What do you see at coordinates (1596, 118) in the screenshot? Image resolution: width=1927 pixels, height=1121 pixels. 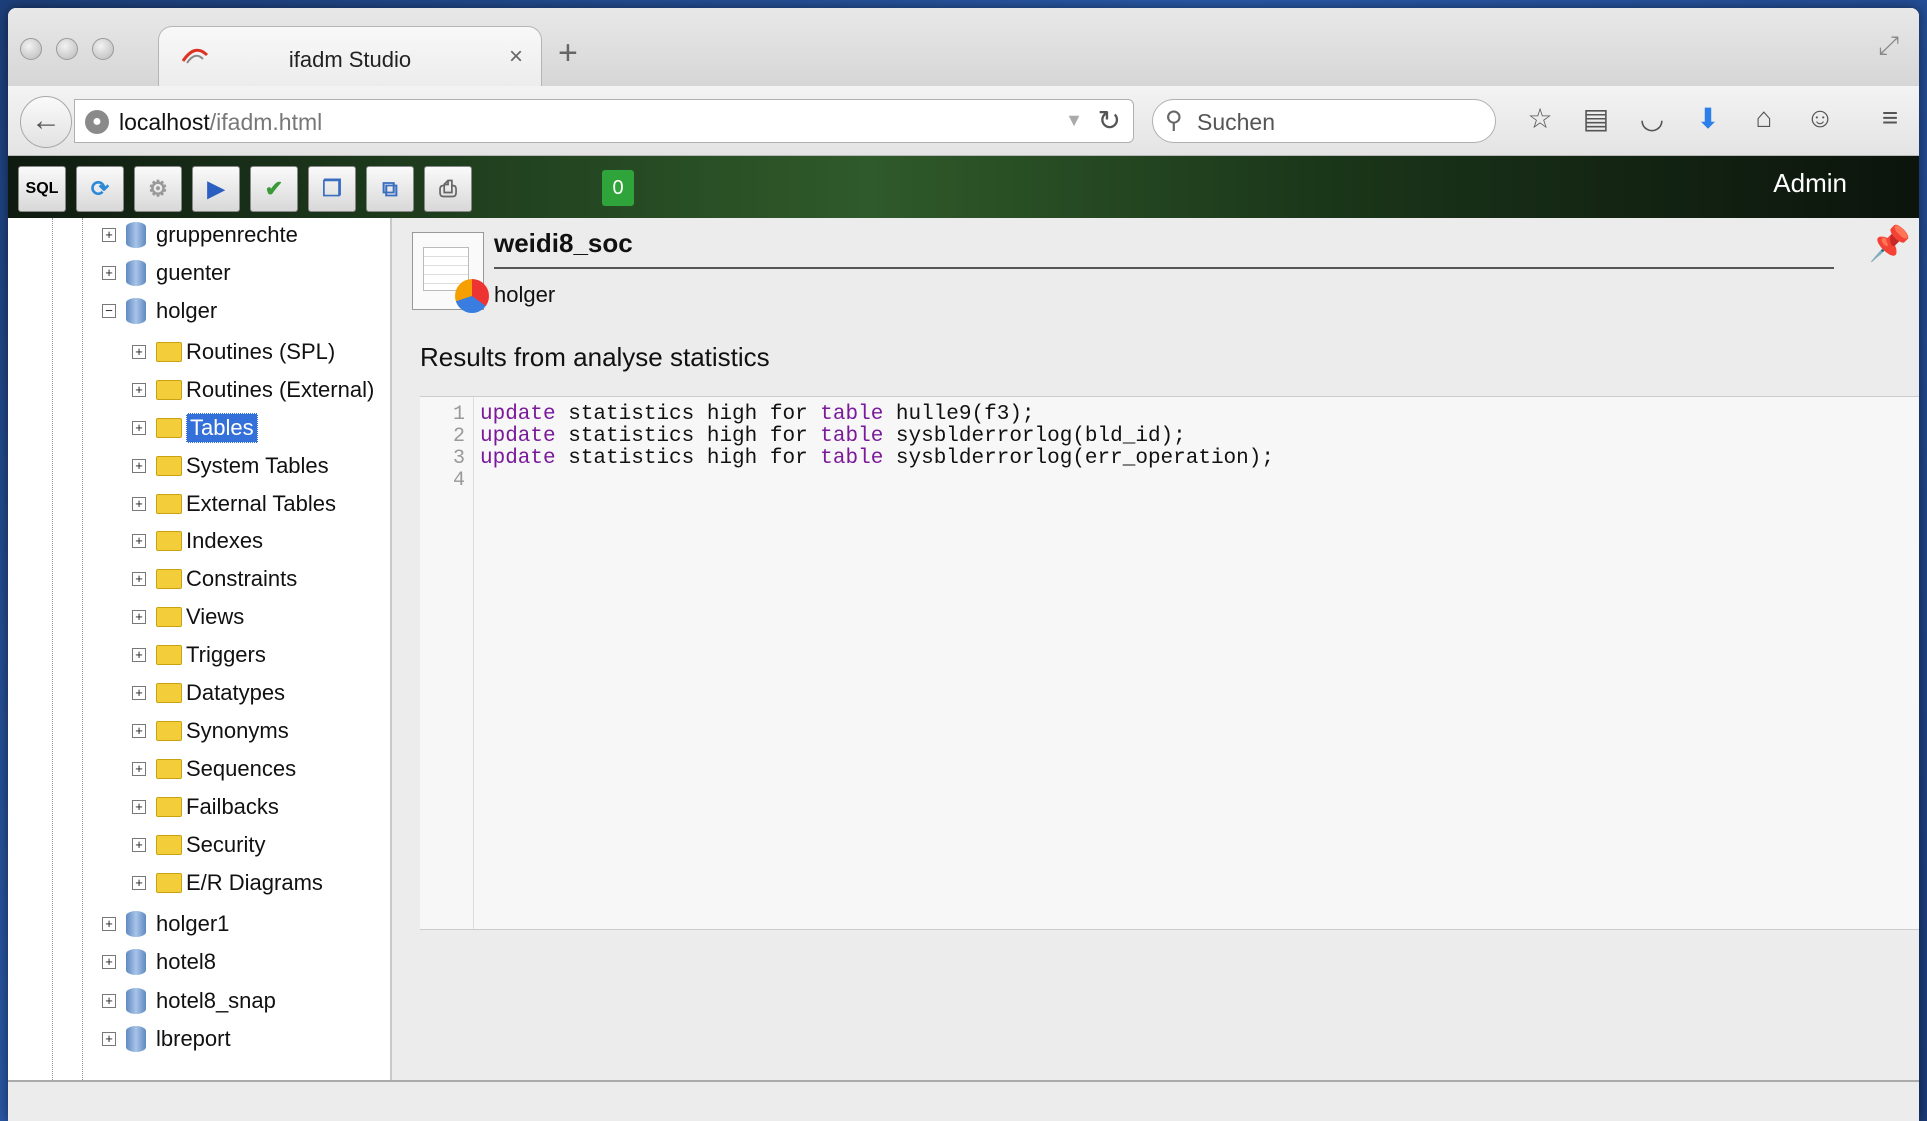 I see `reading-list-icon: ▤` at bounding box center [1596, 118].